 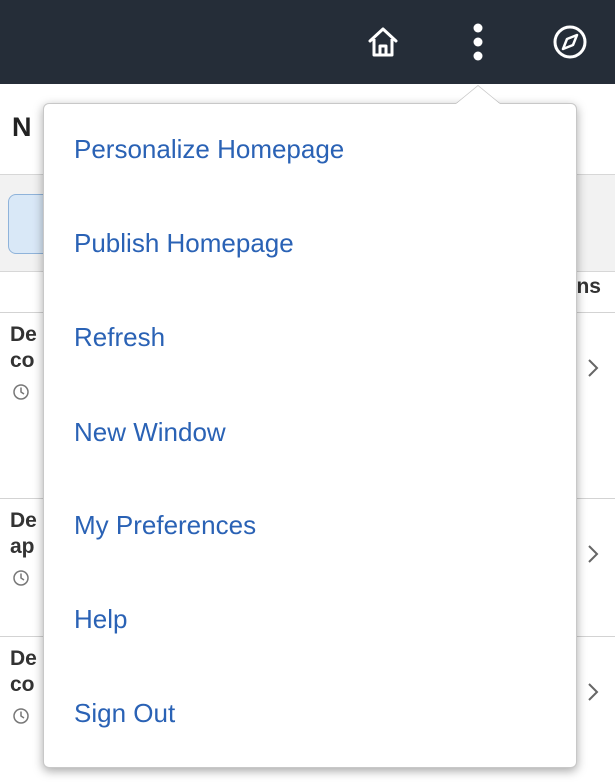 What do you see at coordinates (184, 243) in the screenshot?
I see `menu-item-publish-homepage: Publish Homepage` at bounding box center [184, 243].